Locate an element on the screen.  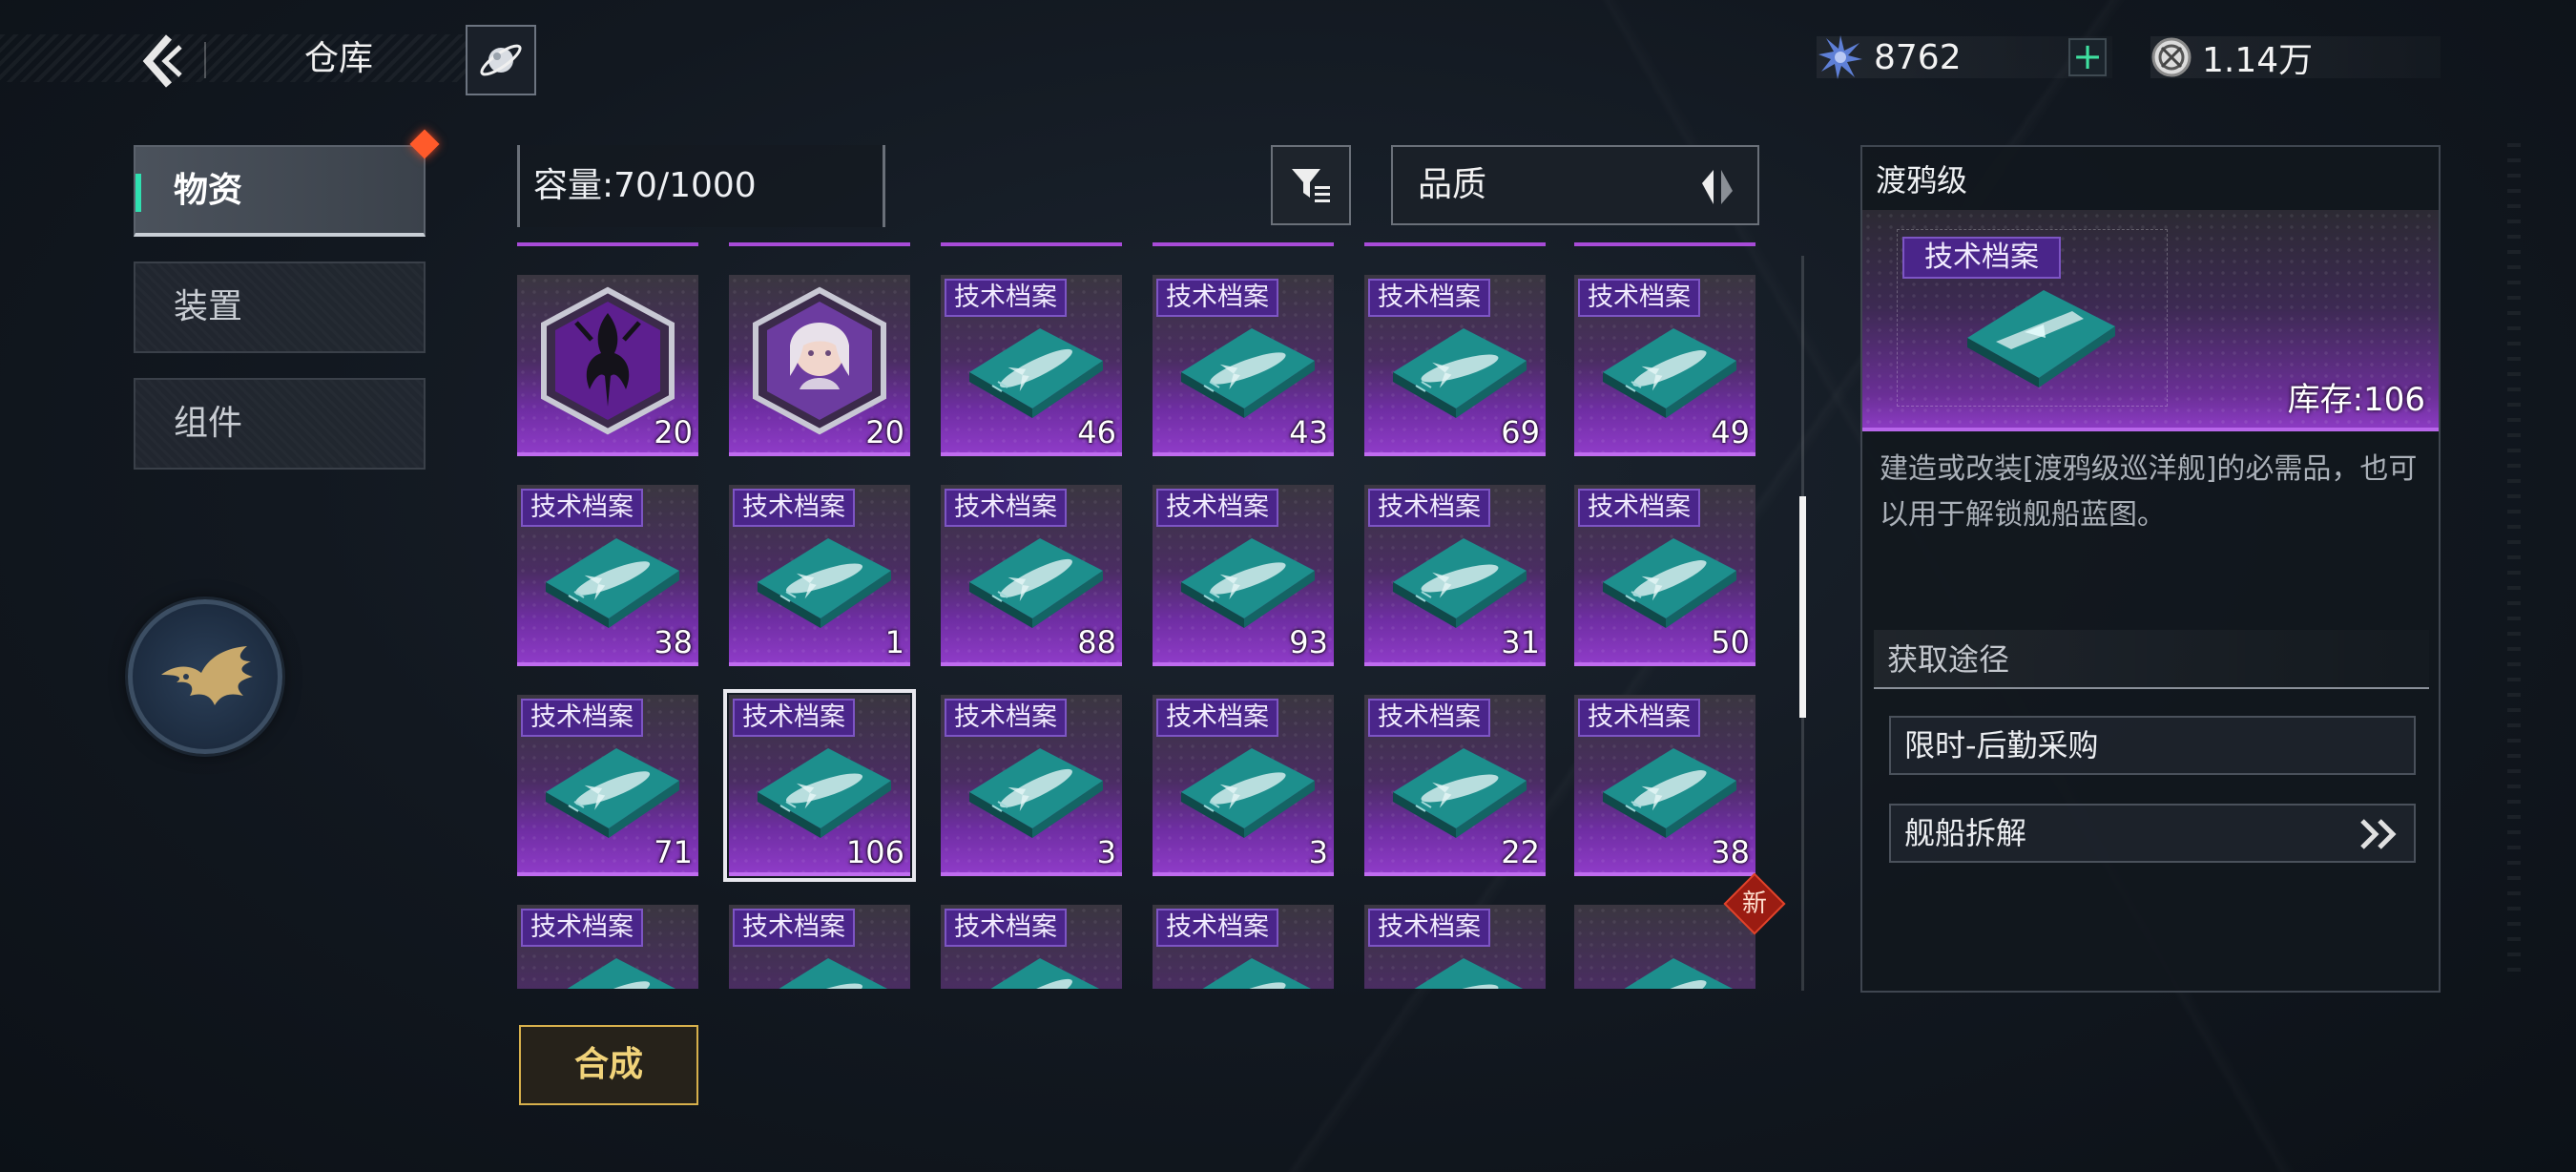
item-count: 3 is located at coordinates (1106, 852).